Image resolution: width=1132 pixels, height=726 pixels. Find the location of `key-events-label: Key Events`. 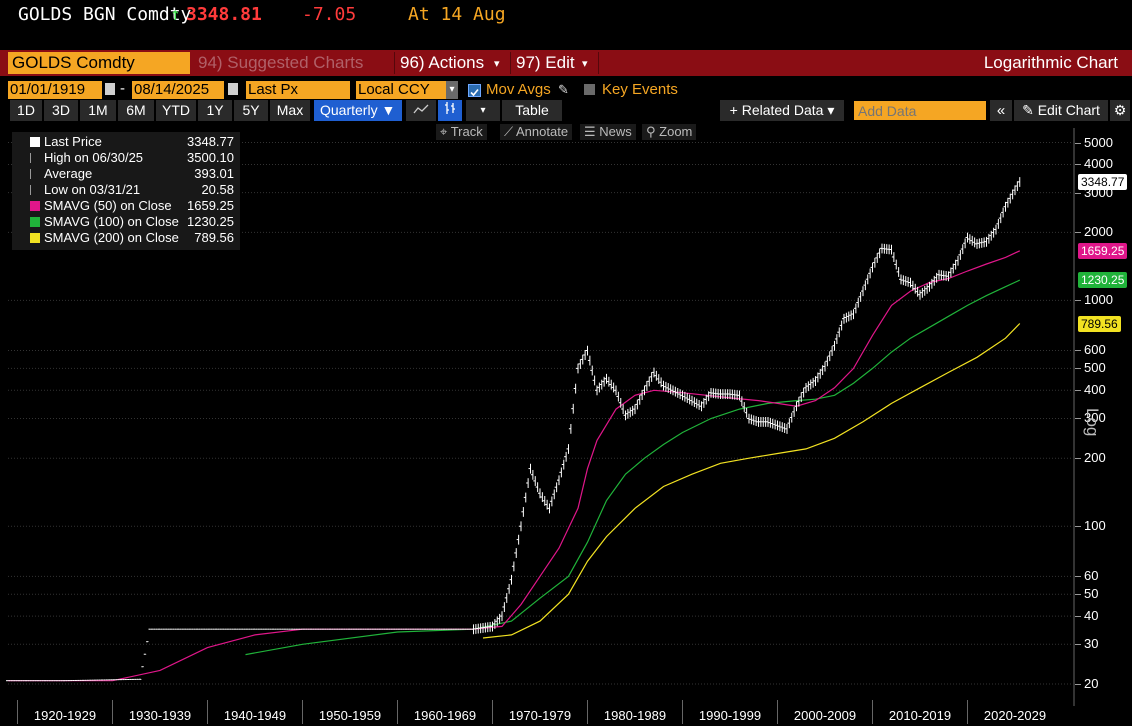

key-events-label: Key Events is located at coordinates (640, 89).